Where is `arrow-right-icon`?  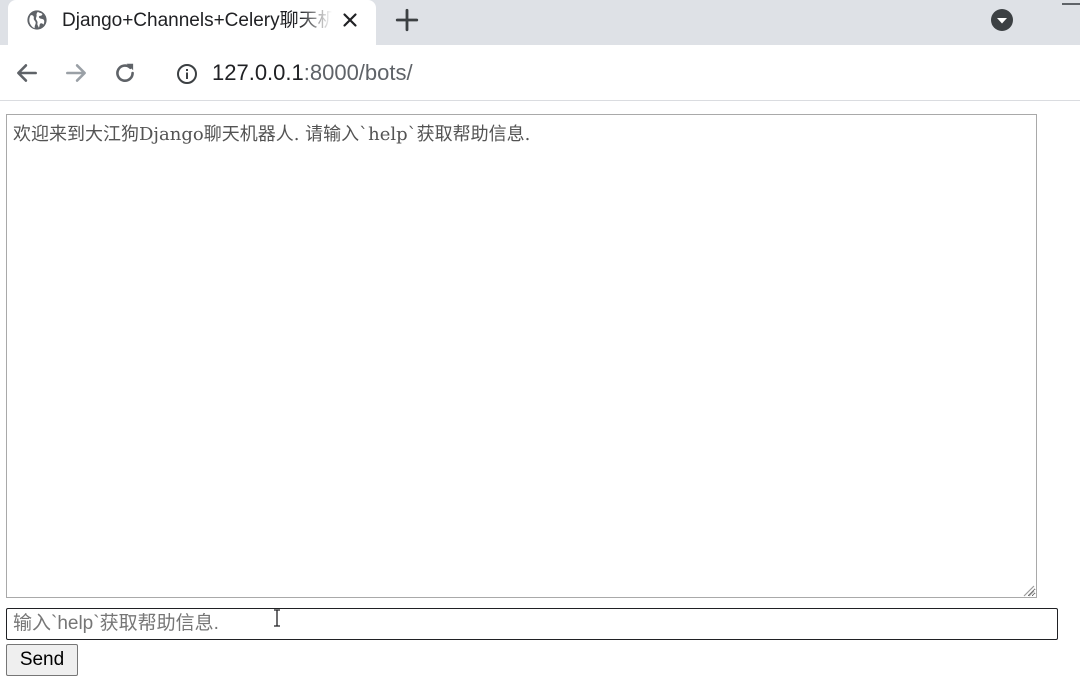
arrow-right-icon is located at coordinates (76, 73).